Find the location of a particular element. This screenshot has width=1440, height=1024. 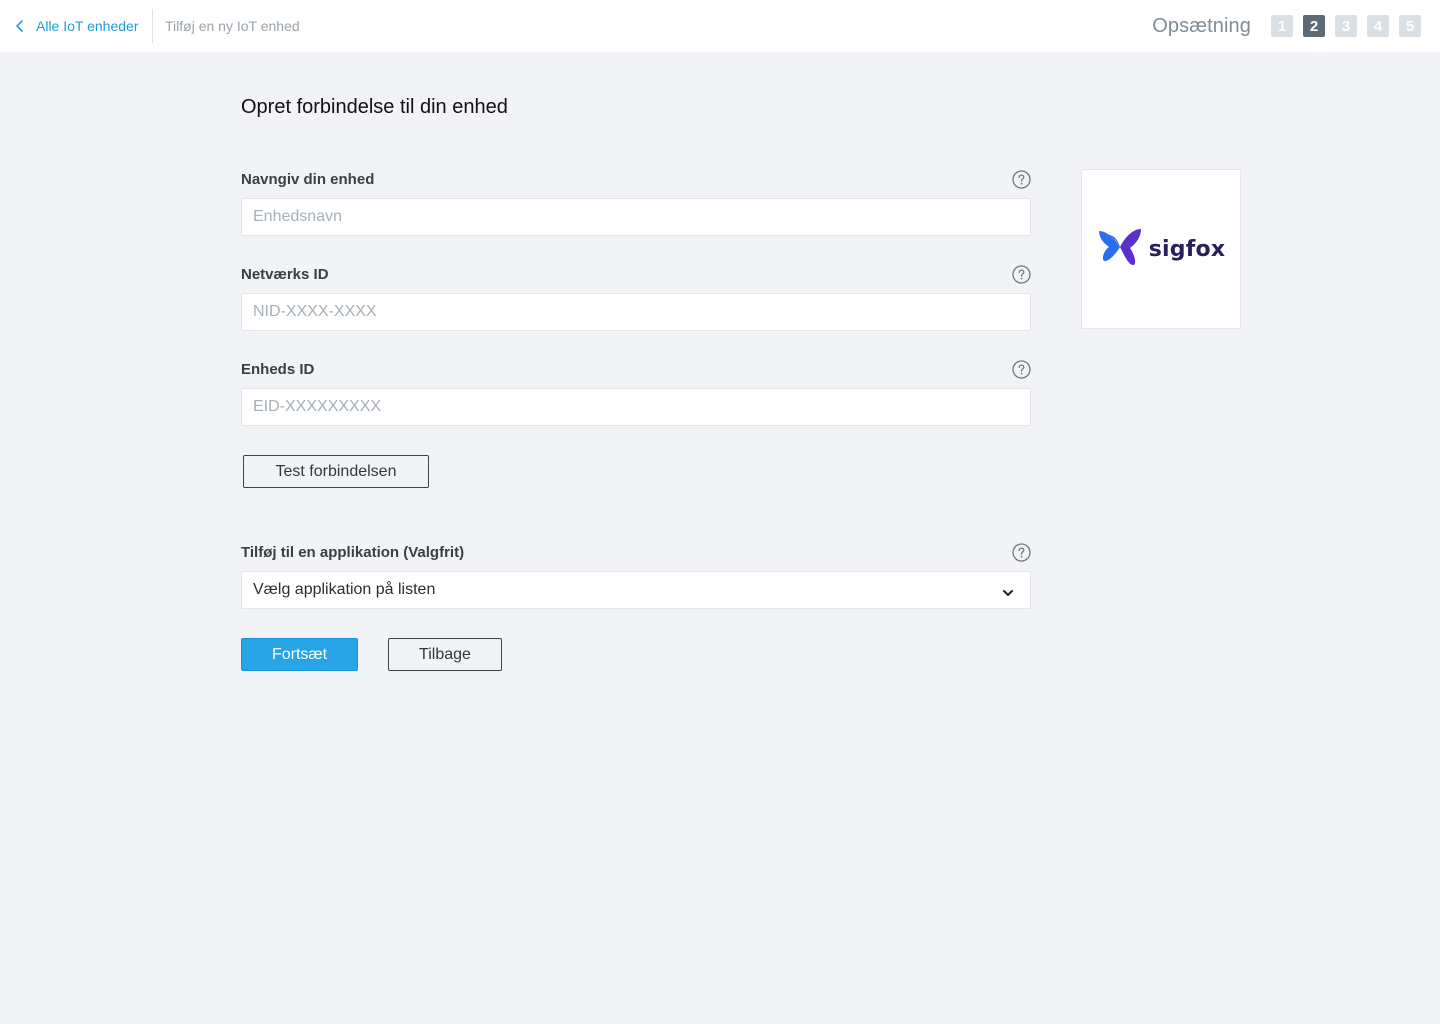

application-select: Vælg applikation på listen is located at coordinates (636, 590).